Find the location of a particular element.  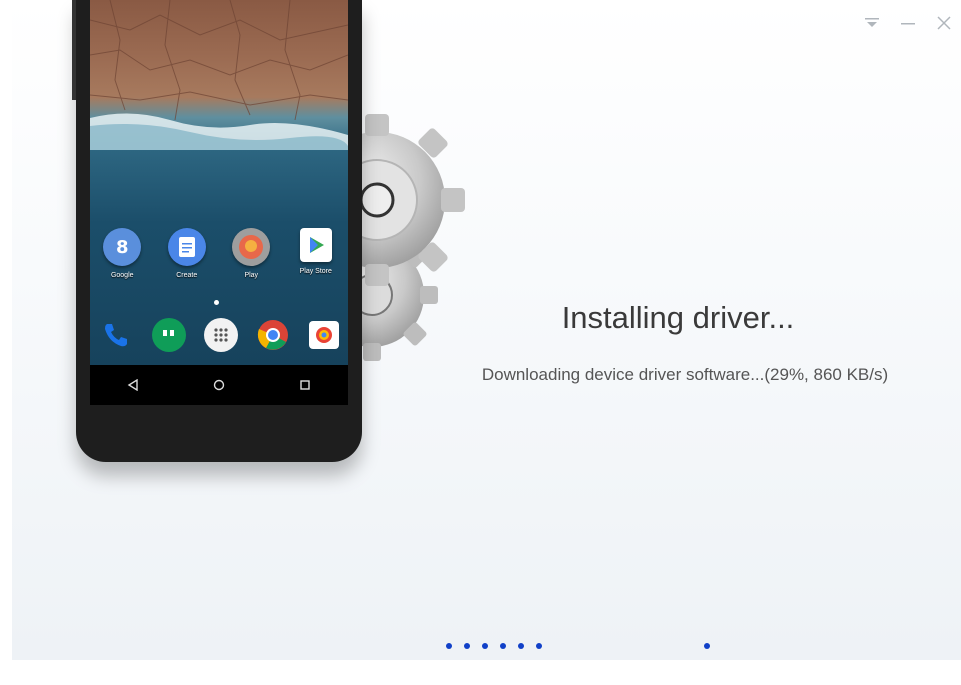

app-label: Play is located at coordinates (251, 275).